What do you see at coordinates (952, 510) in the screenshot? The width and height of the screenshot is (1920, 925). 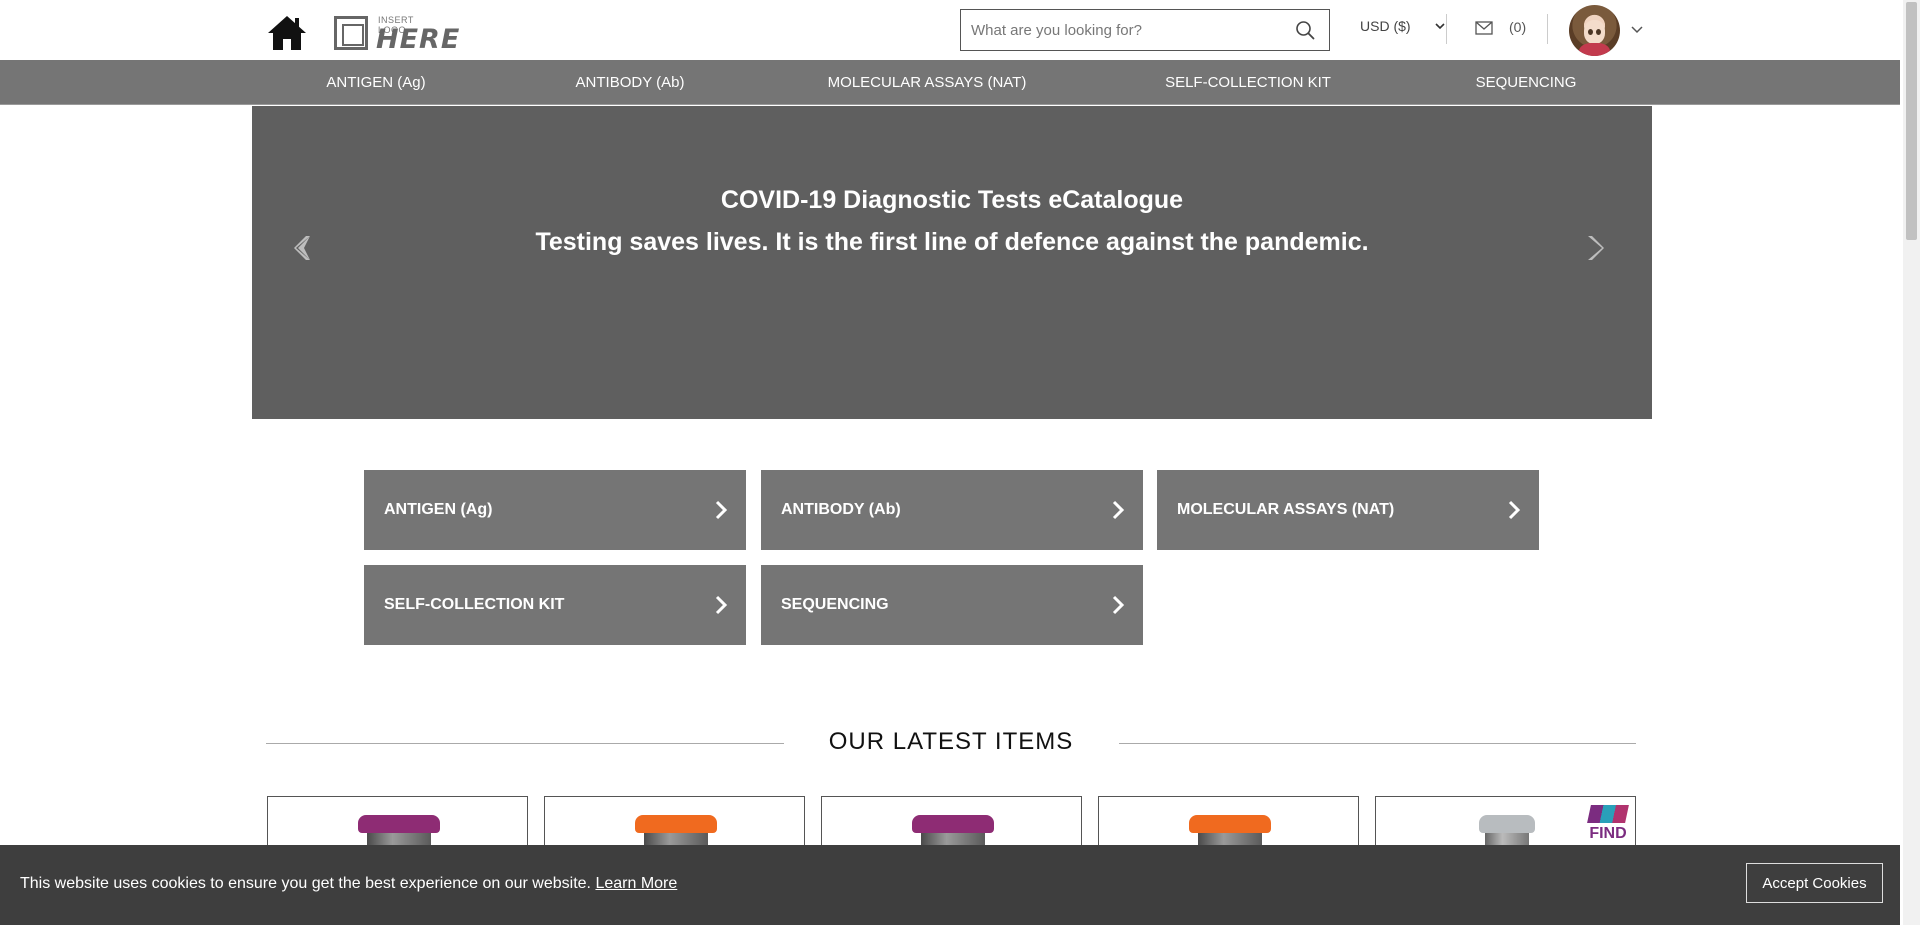 I see `category-tile-antibody: ANTIBODY (Ab)` at bounding box center [952, 510].